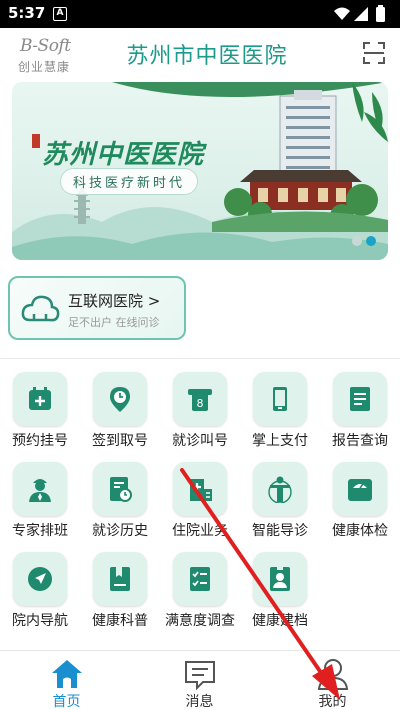  Describe the element at coordinates (120, 441) in the screenshot. I see `grid-item-label: 签到取号` at that location.